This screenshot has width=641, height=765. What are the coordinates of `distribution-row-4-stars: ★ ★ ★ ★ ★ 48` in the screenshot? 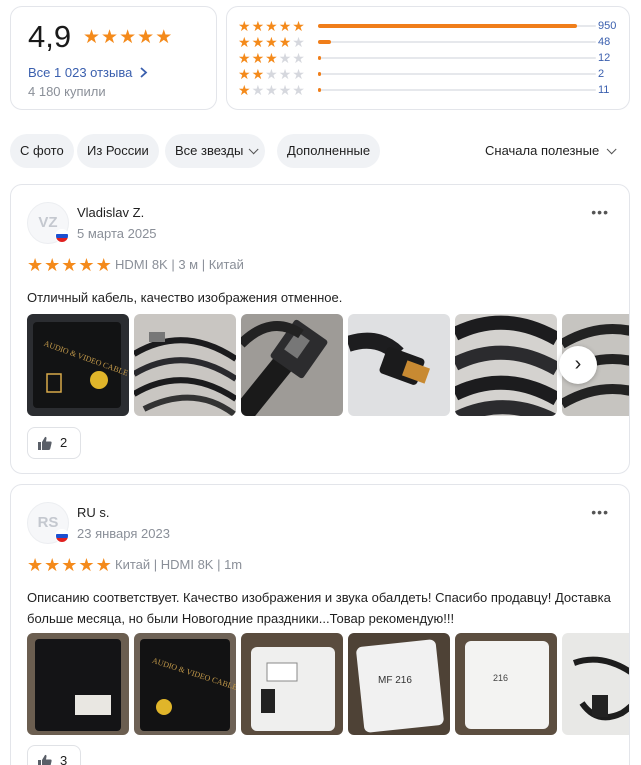 It's located at (431, 42).